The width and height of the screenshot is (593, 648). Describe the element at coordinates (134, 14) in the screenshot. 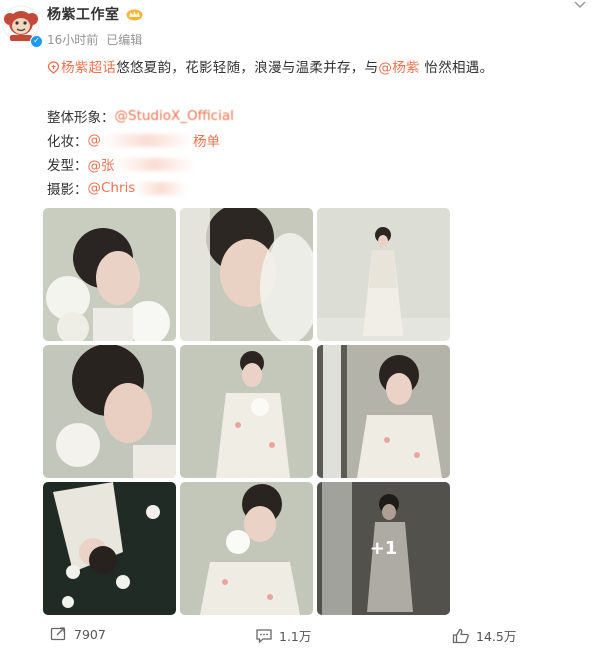

I see `crown-badge-icon` at that location.